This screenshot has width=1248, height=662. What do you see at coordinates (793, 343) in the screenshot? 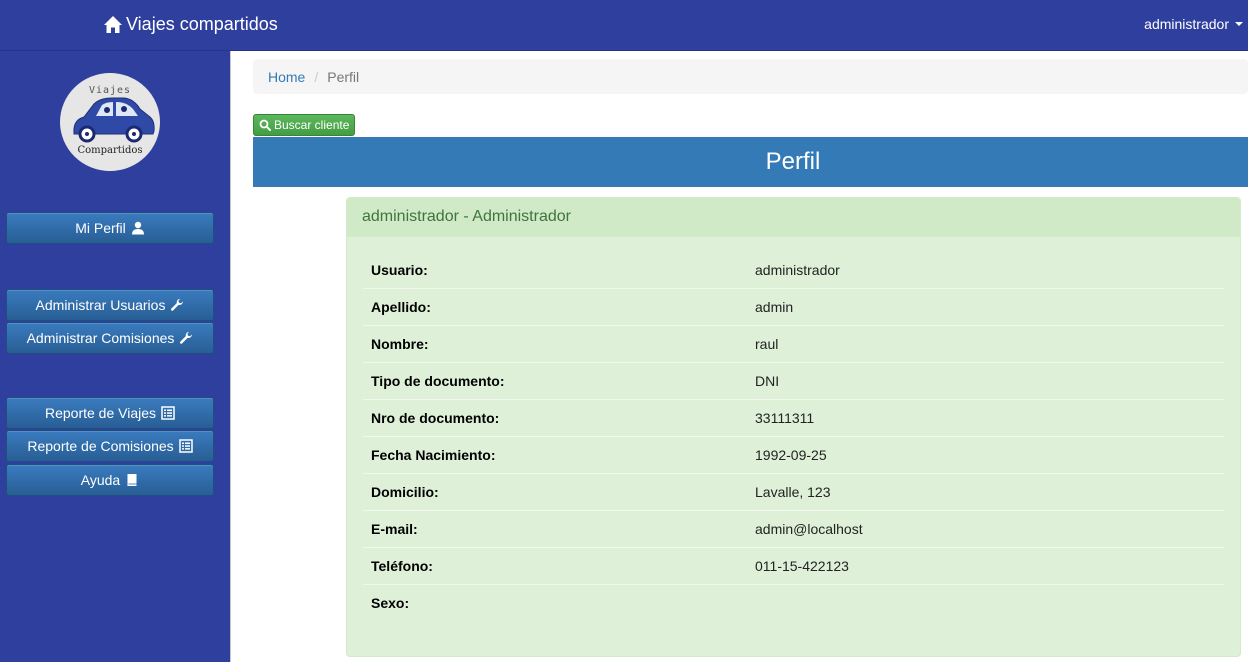
I see `table-row: Nombre: raul` at bounding box center [793, 343].